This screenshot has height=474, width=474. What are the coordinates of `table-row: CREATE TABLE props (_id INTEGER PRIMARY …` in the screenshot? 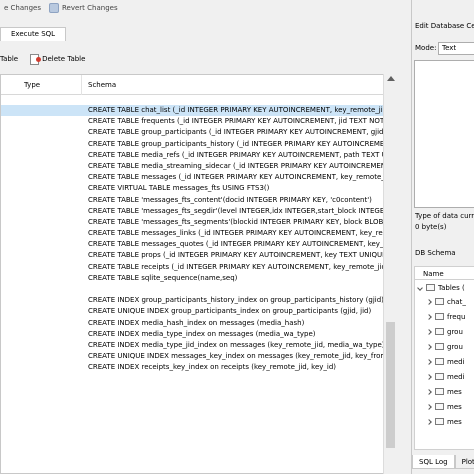 It's located at (195, 255).